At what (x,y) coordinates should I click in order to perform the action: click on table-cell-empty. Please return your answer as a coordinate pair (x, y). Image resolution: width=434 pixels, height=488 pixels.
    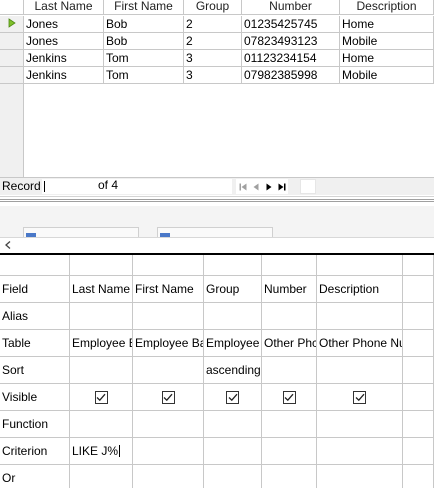
    Looking at the image, I should click on (418, 343).